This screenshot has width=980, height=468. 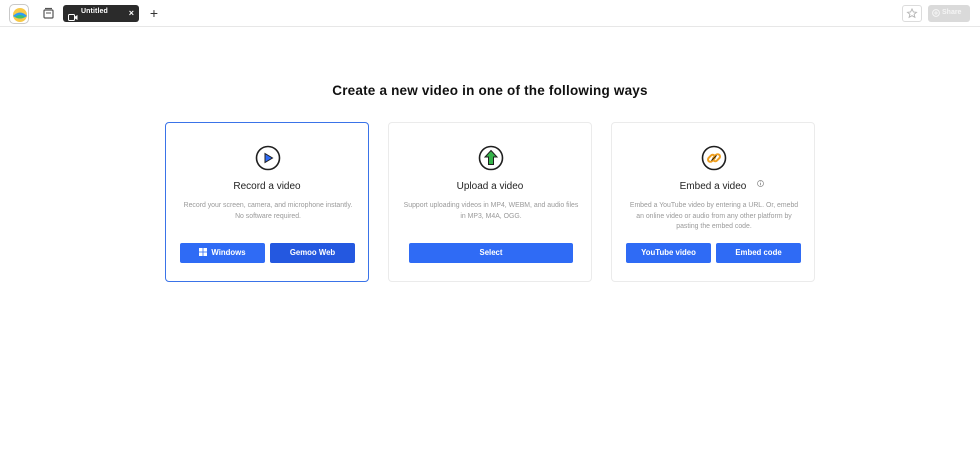 I want to click on tab-untitled: Untitled ×, so click(x=101, y=13).